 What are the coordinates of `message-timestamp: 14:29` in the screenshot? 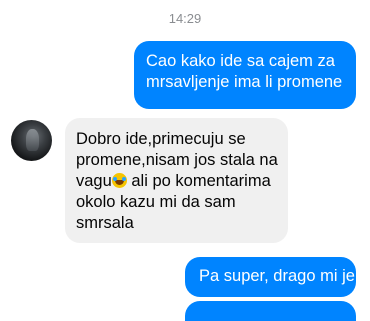 It's located at (185, 18).